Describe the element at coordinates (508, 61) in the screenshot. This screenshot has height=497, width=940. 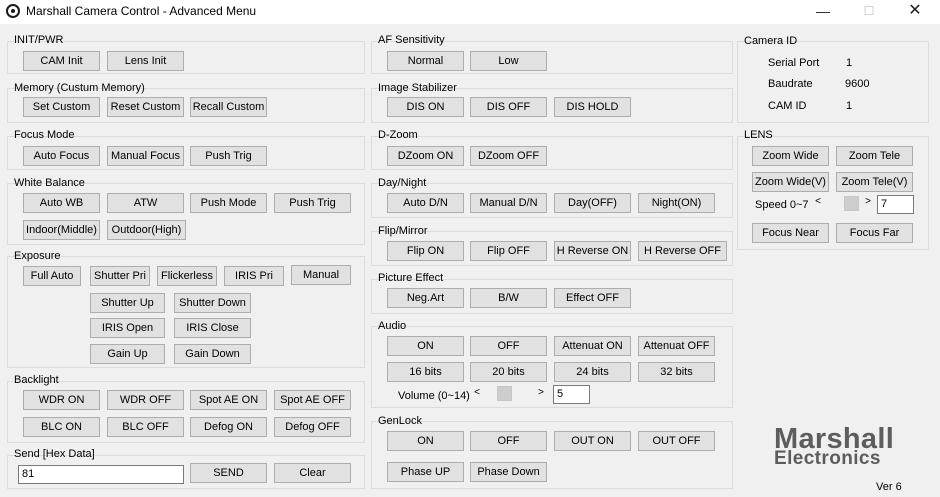
I see `af-low-button: Low` at that location.